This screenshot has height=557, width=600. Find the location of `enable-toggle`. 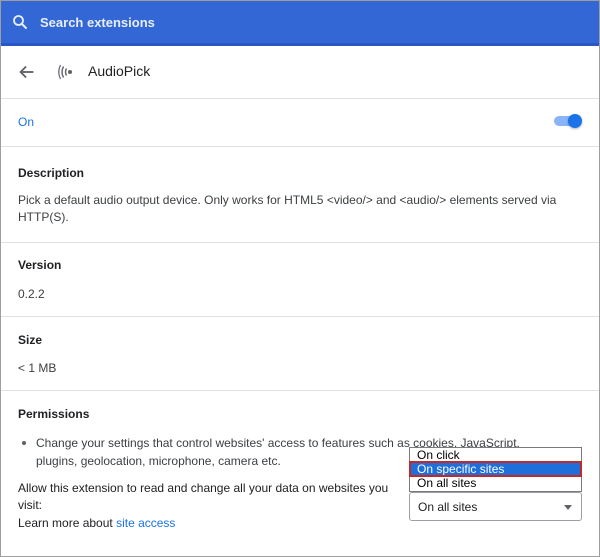

enable-toggle is located at coordinates (568, 121).